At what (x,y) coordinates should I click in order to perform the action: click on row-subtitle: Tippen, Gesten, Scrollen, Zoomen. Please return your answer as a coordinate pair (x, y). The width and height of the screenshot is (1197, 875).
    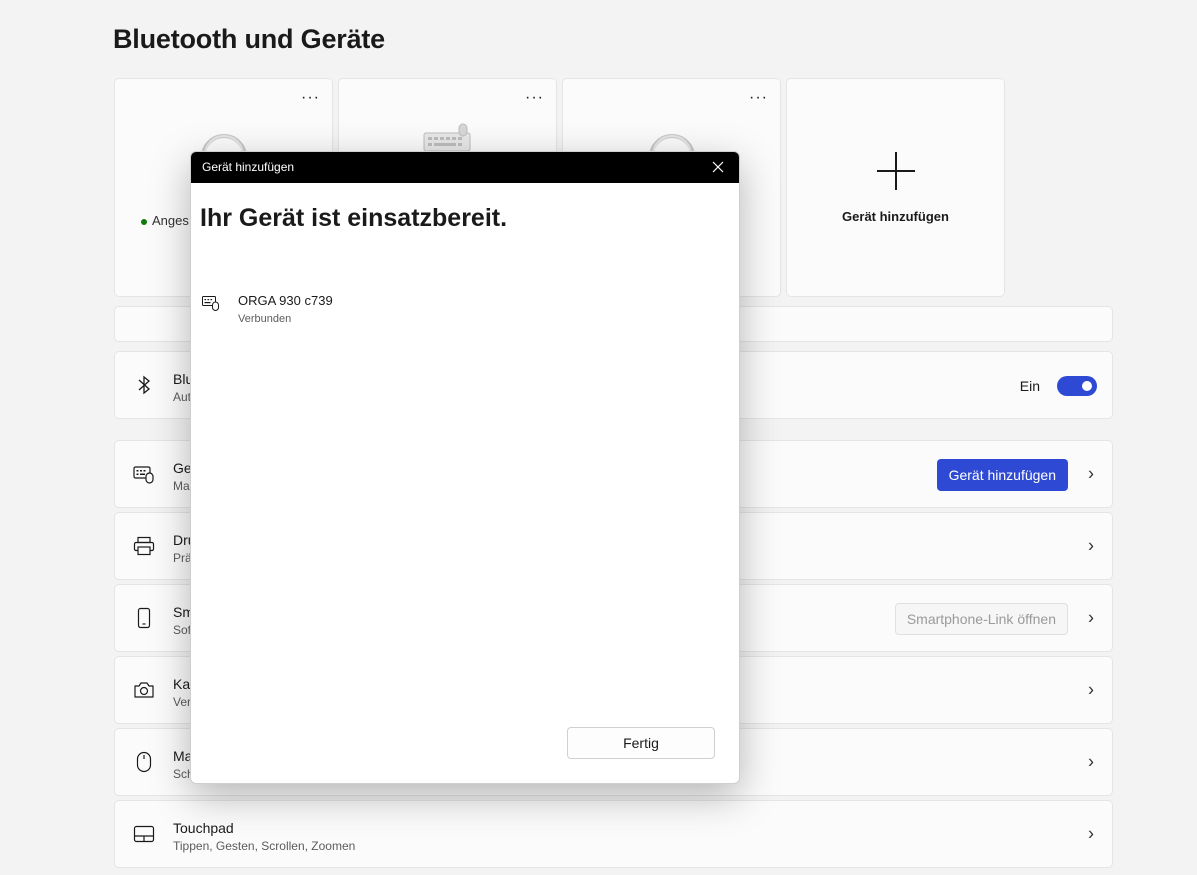
    Looking at the image, I should click on (264, 846).